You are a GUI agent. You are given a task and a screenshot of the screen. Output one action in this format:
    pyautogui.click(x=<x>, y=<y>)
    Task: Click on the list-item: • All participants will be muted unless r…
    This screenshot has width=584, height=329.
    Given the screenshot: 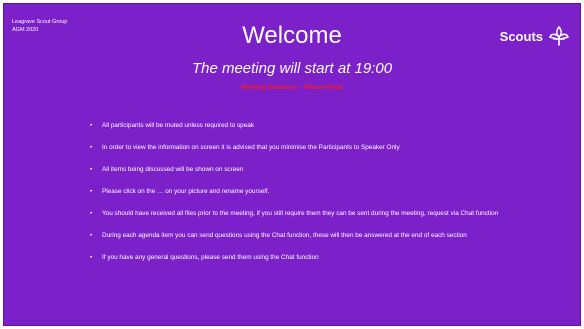 What is the action you would take?
    pyautogui.click(x=300, y=125)
    